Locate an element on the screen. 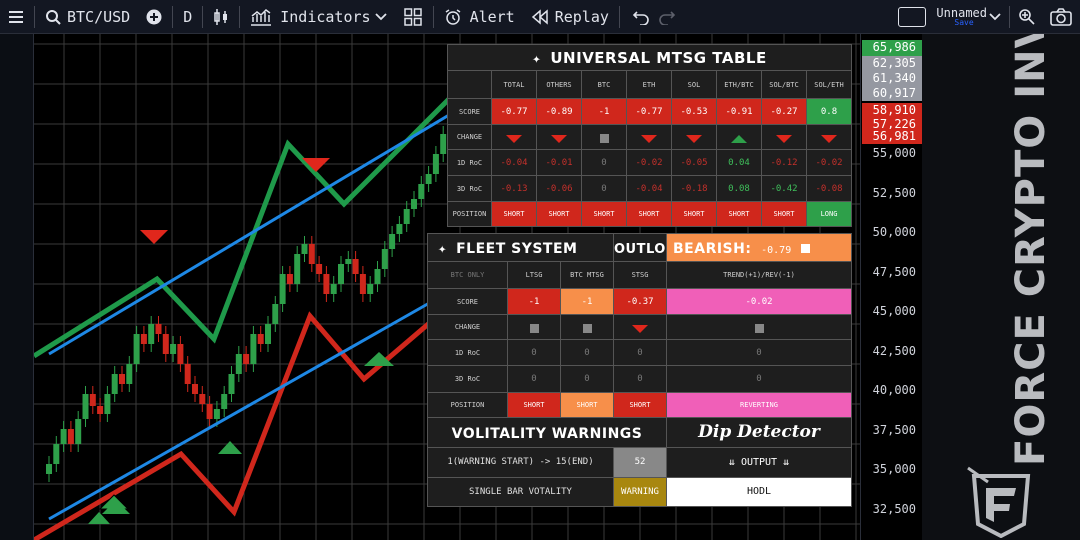 The width and height of the screenshot is (1080, 540). camera-icon is located at coordinates (1061, 16).